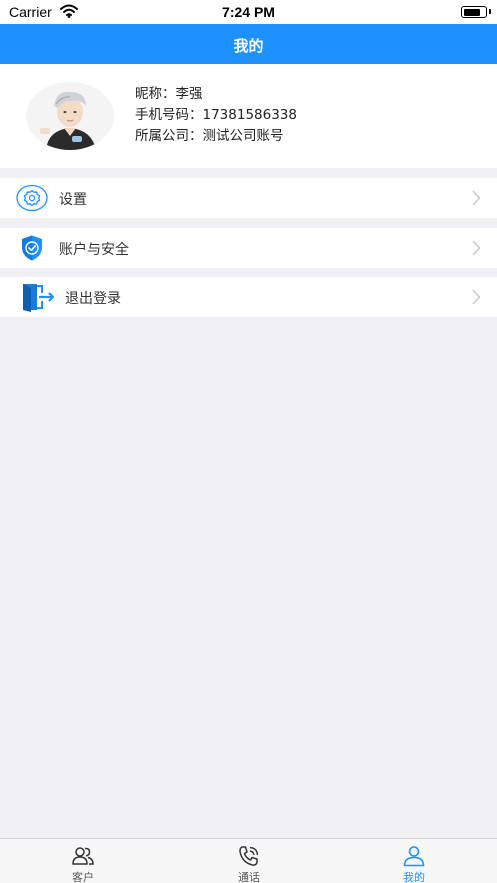 Image resolution: width=497 pixels, height=883 pixels. I want to click on tab-customers: 客户, so click(83, 861).